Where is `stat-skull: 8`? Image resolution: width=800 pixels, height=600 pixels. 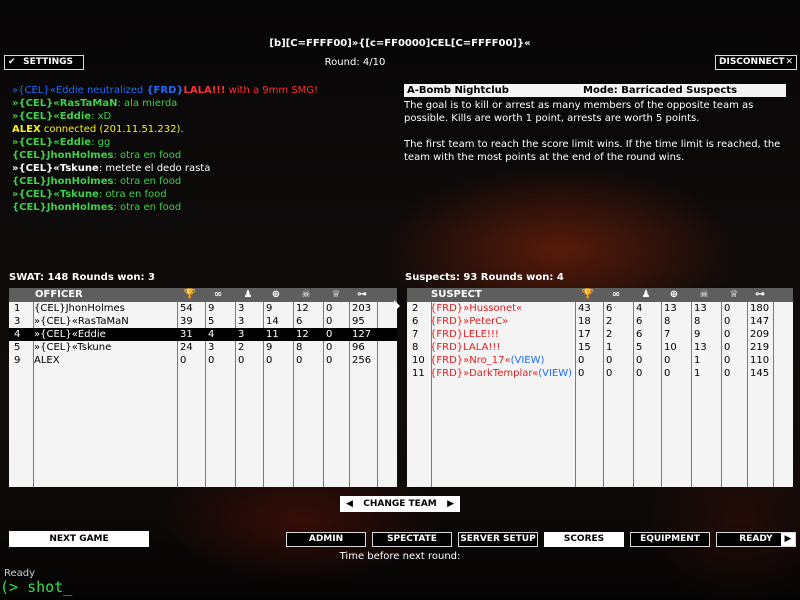
stat-skull: 8 is located at coordinates (697, 321).